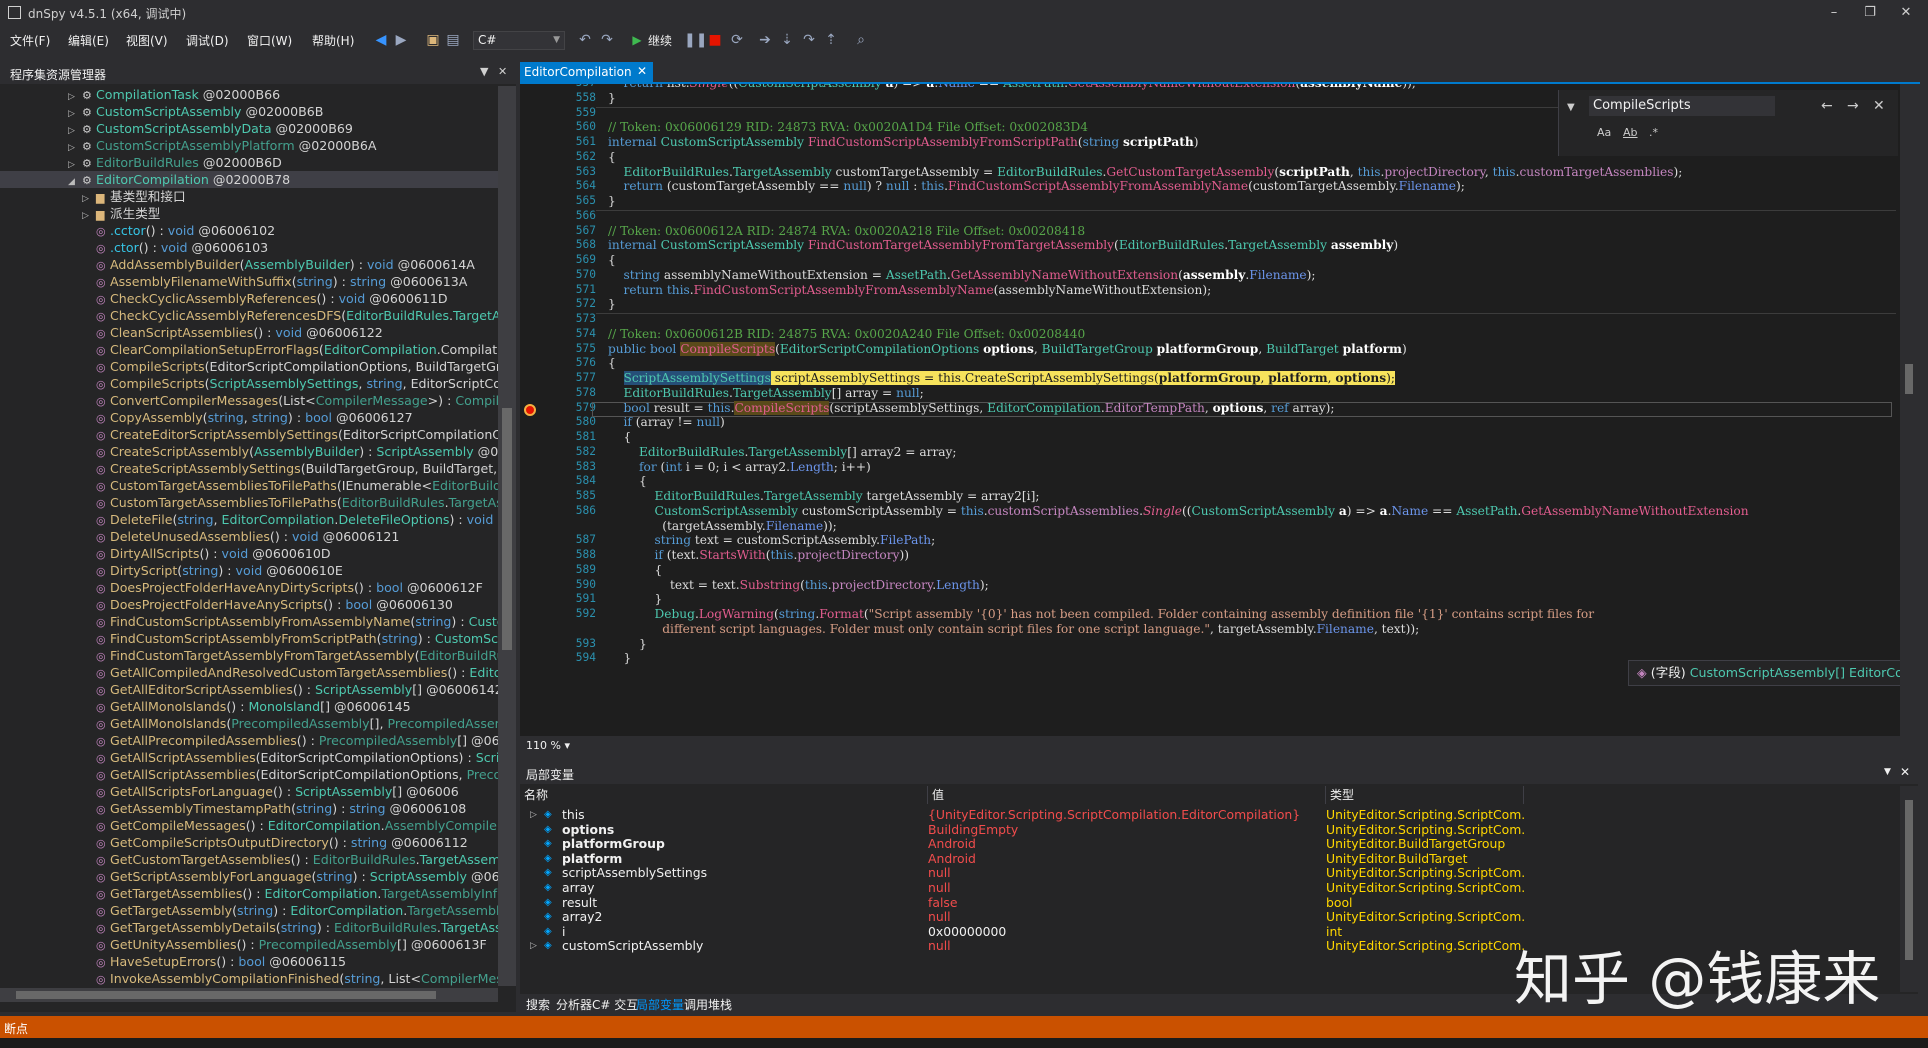 The height and width of the screenshot is (1048, 1928). Describe the element at coordinates (433, 40) in the screenshot. I see `open-folder-icon: ▣` at that location.